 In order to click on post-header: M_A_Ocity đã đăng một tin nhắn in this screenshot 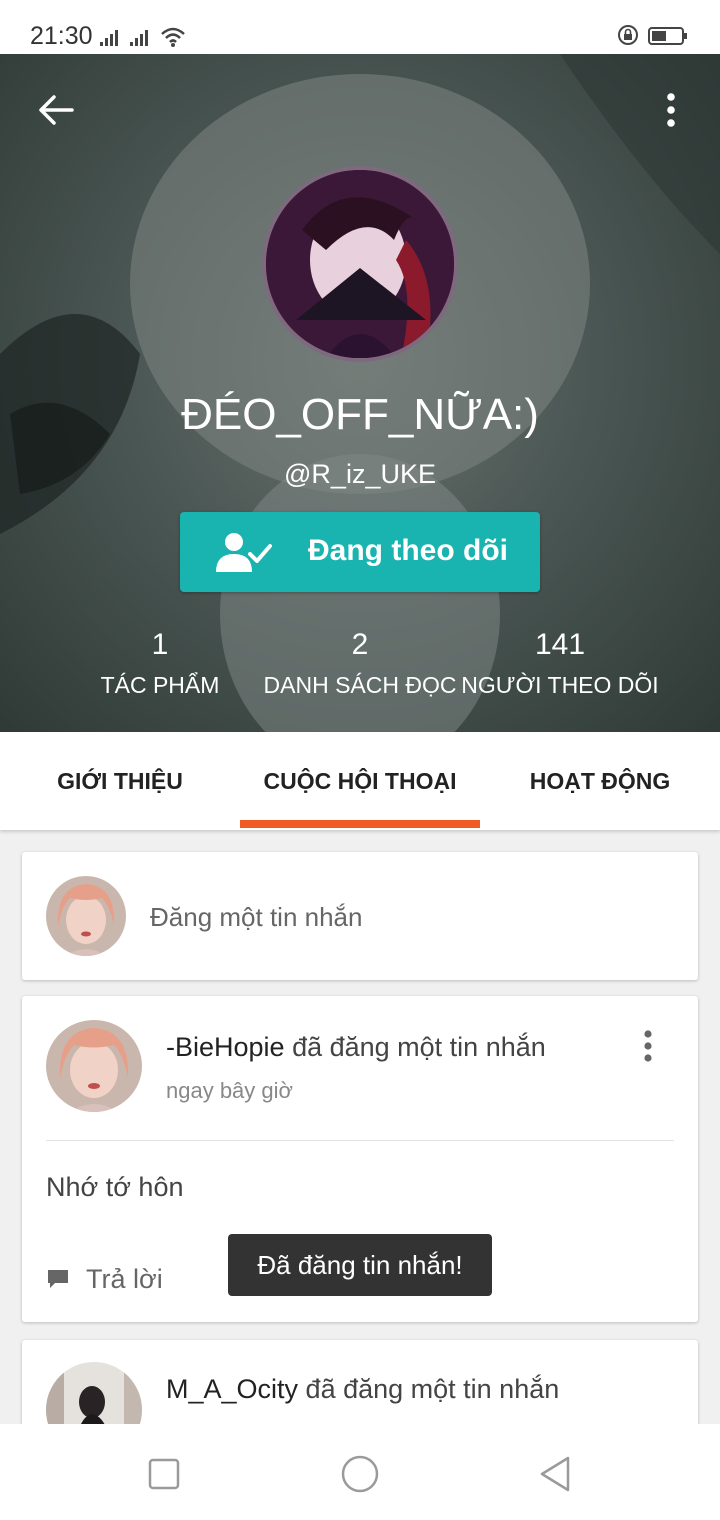, I will do `click(362, 1389)`.